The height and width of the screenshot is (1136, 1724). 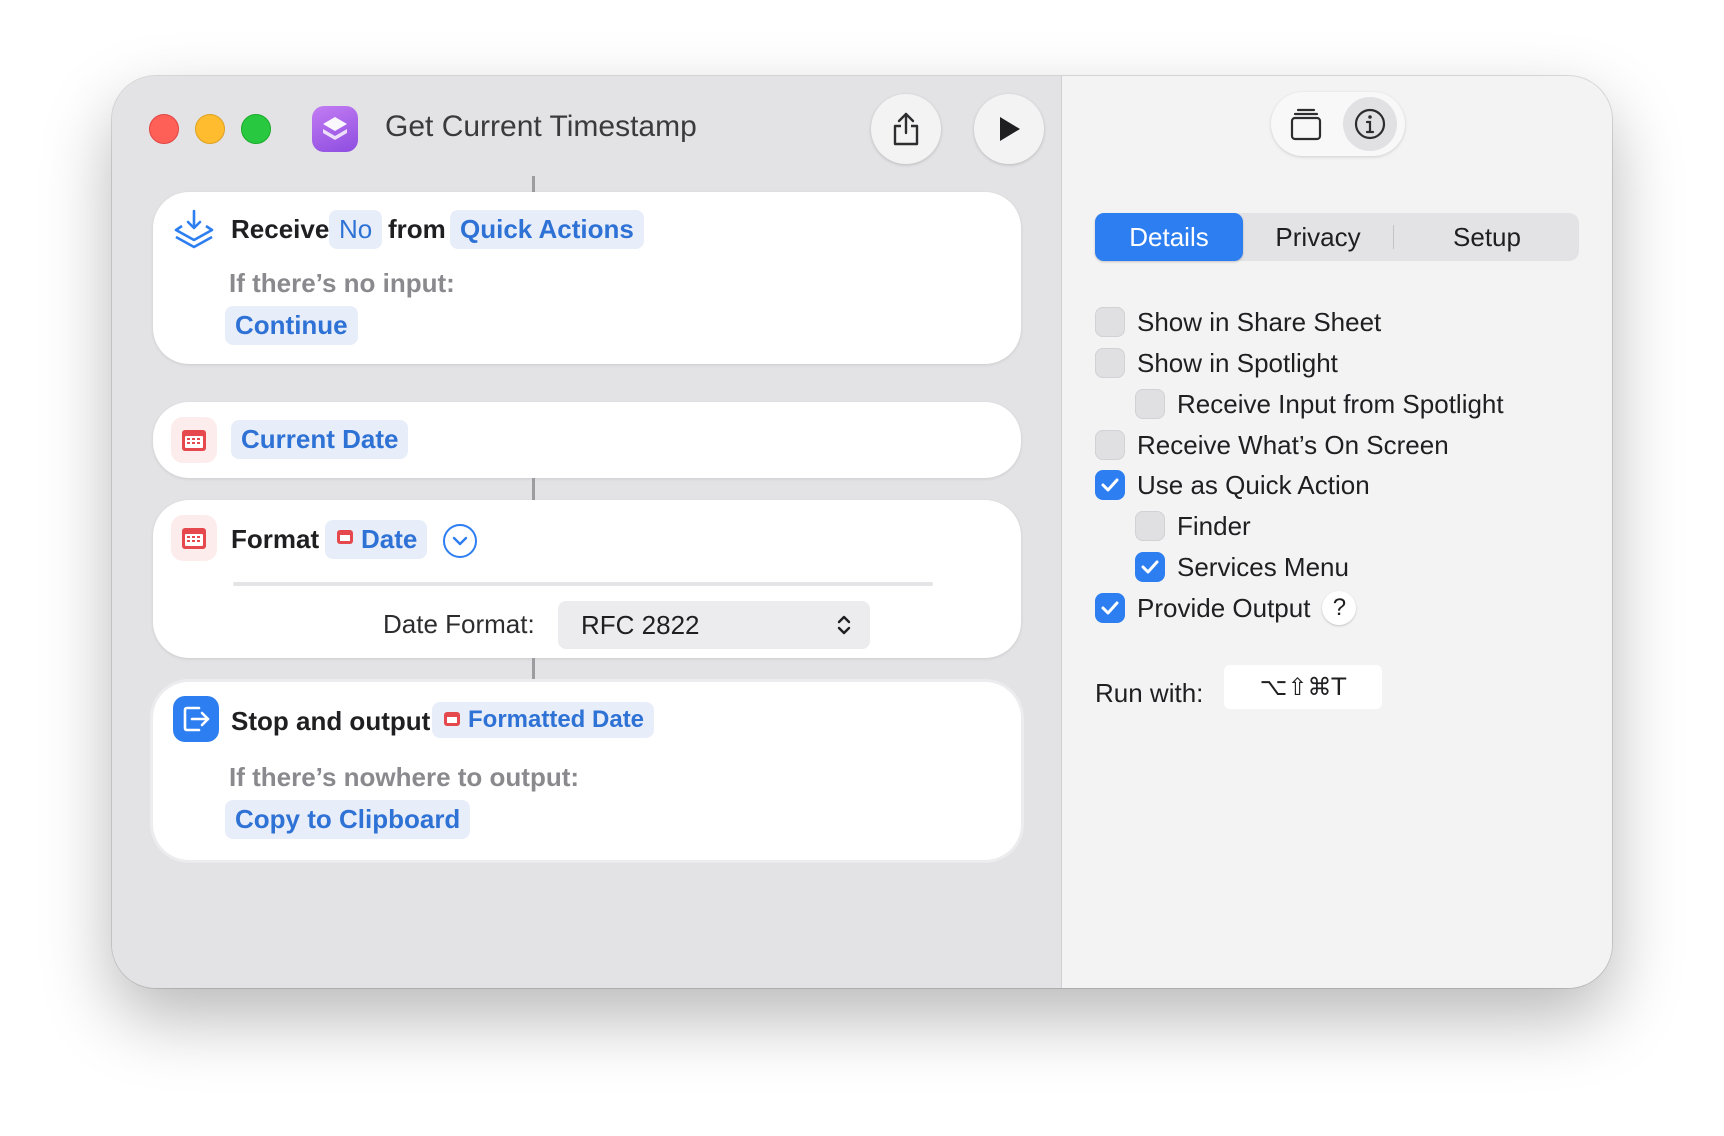 What do you see at coordinates (1169, 237) in the screenshot?
I see `tab-details: Details` at bounding box center [1169, 237].